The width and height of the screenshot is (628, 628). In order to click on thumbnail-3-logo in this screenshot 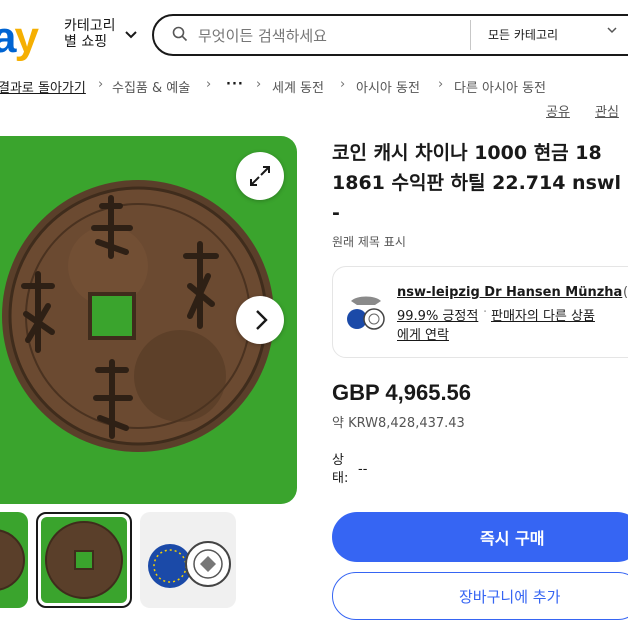, I will do `click(189, 564)`.